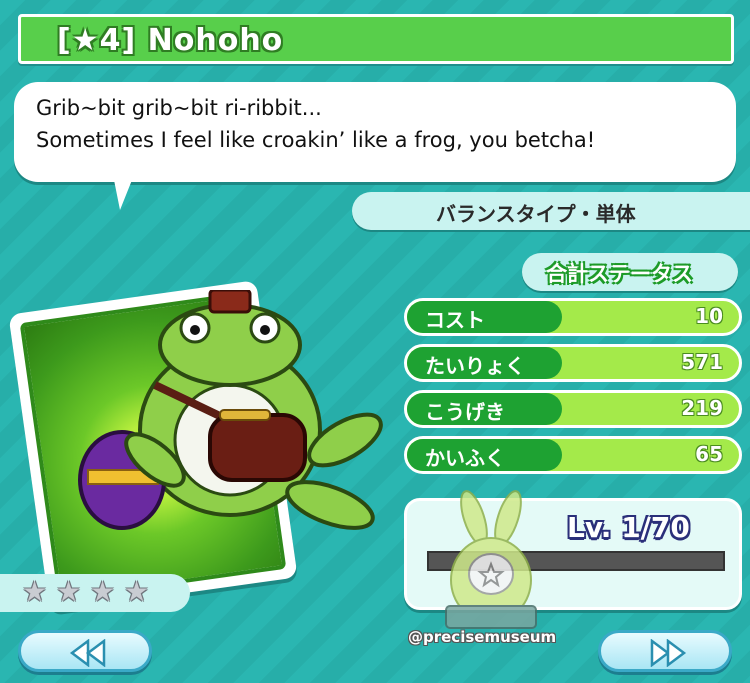 This screenshot has width=750, height=683. I want to click on stat-label-box: こうげき, so click(484, 409).